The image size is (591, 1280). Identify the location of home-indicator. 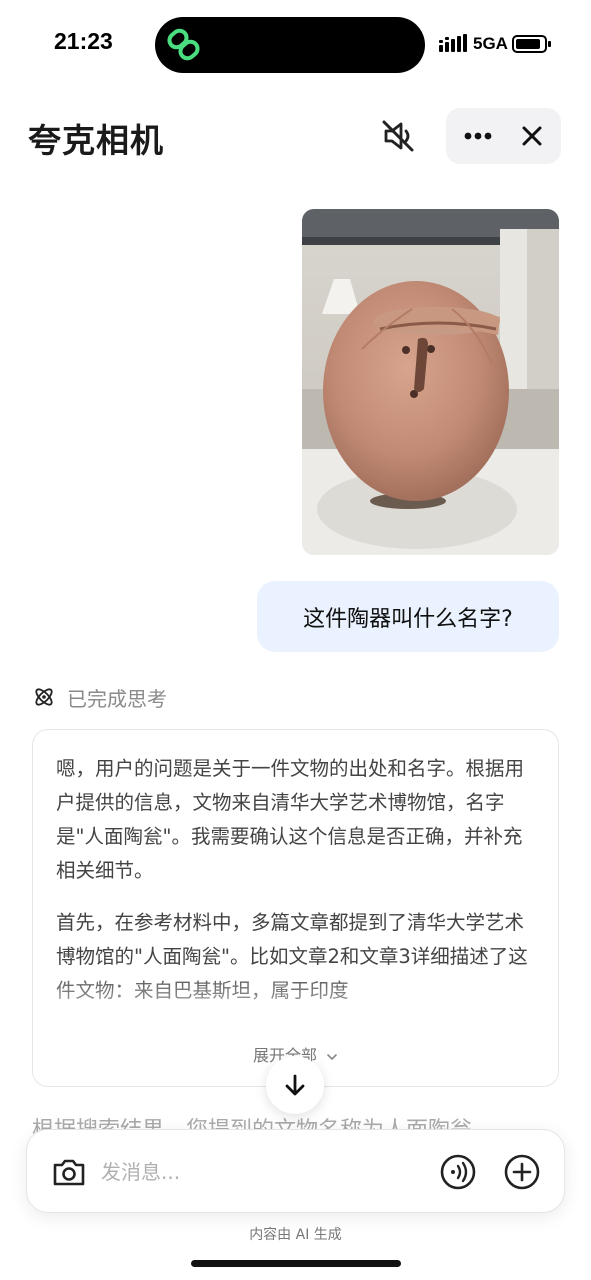
(296, 1263).